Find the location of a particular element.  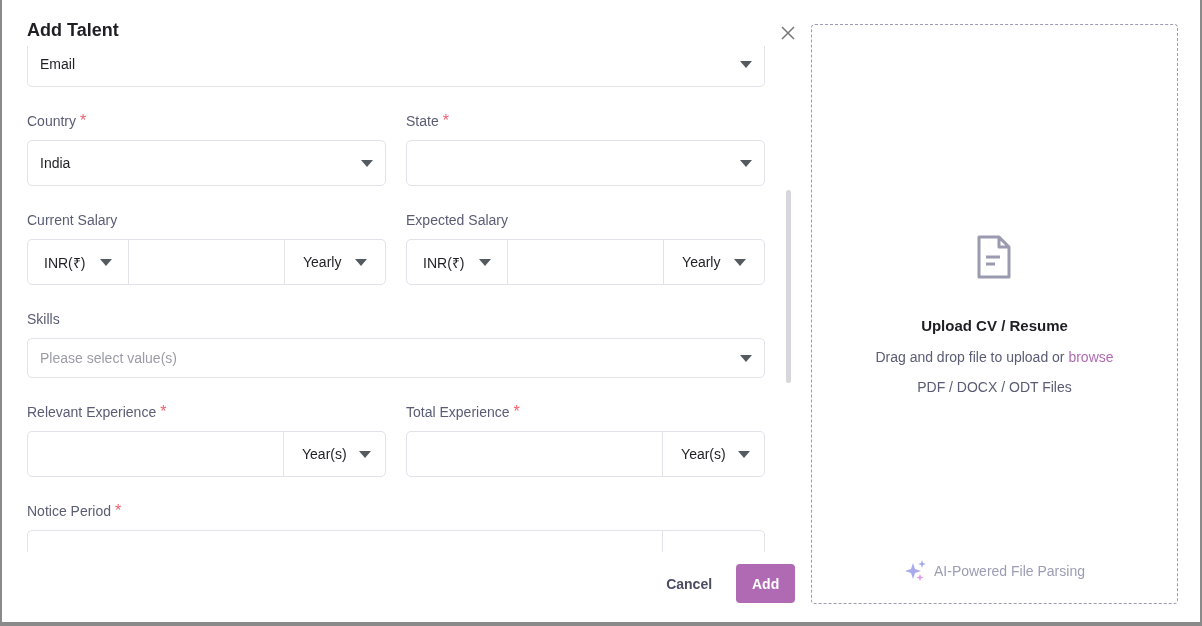

select-field: India is located at coordinates (207, 163).